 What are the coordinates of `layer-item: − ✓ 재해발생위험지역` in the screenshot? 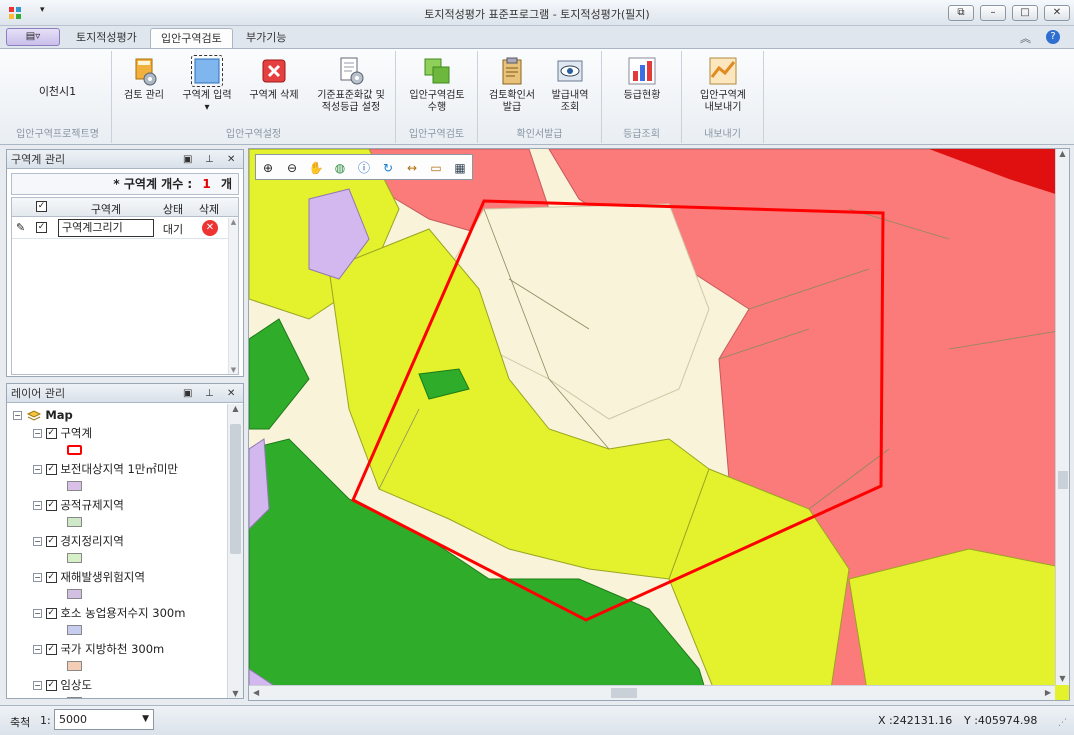 It's located at (89, 577).